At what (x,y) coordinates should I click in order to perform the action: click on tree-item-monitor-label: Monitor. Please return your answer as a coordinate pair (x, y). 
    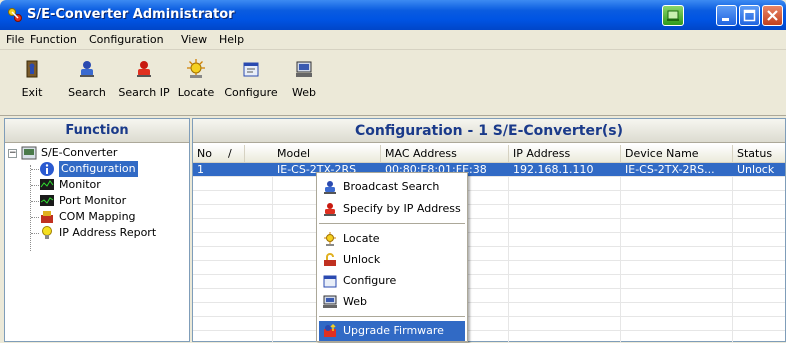
    Looking at the image, I should click on (80, 184).